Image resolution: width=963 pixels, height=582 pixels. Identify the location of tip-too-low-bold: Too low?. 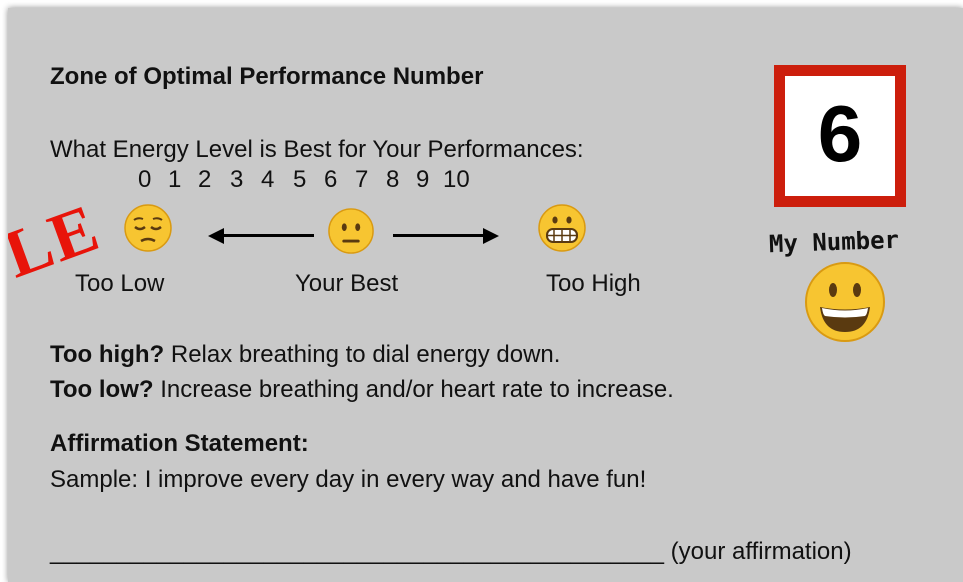
(102, 389).